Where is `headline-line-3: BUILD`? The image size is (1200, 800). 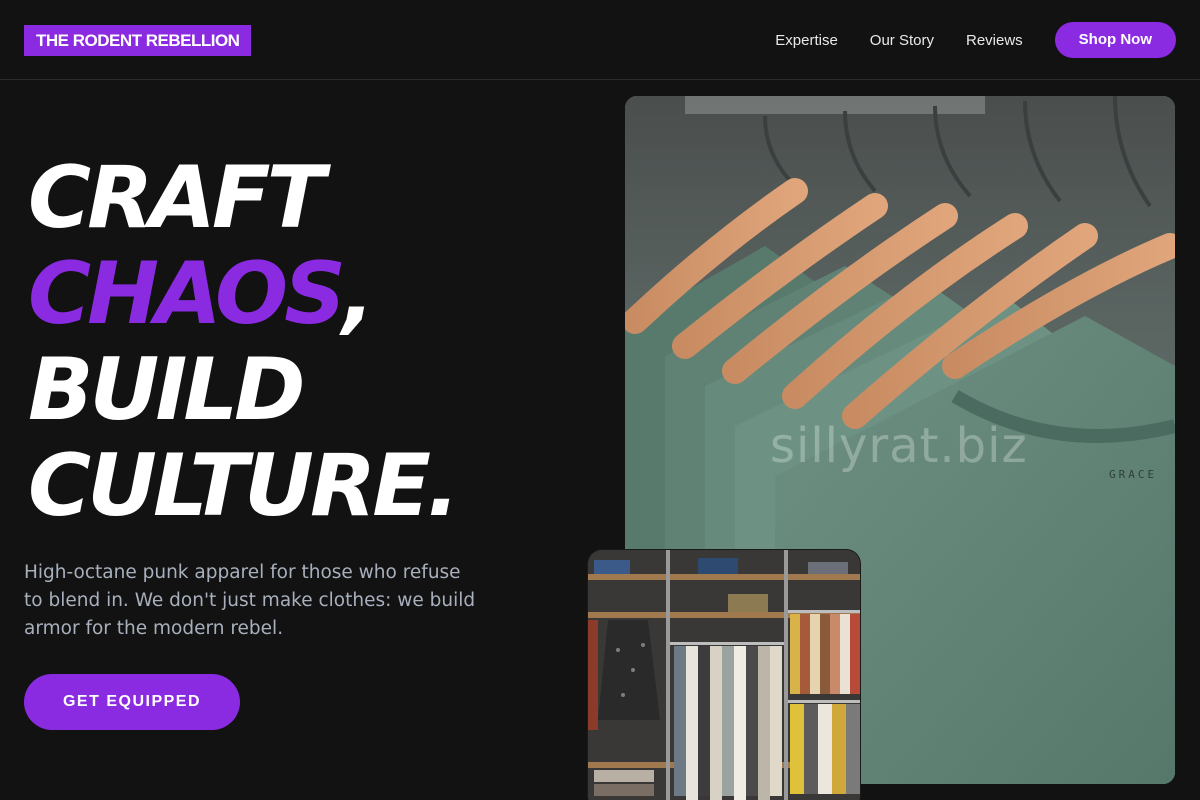
headline-line-3: BUILD is located at coordinates (167, 390).